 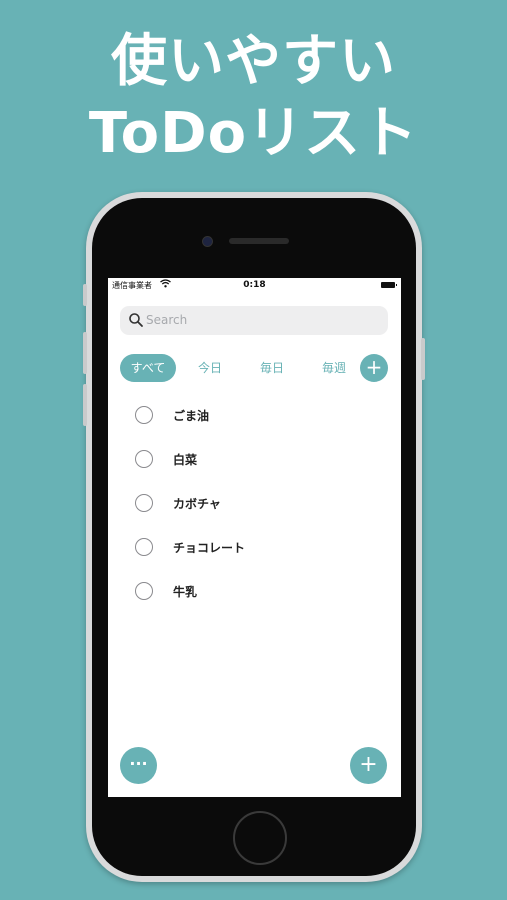 I want to click on todo-label: カボチャ, so click(x=197, y=504).